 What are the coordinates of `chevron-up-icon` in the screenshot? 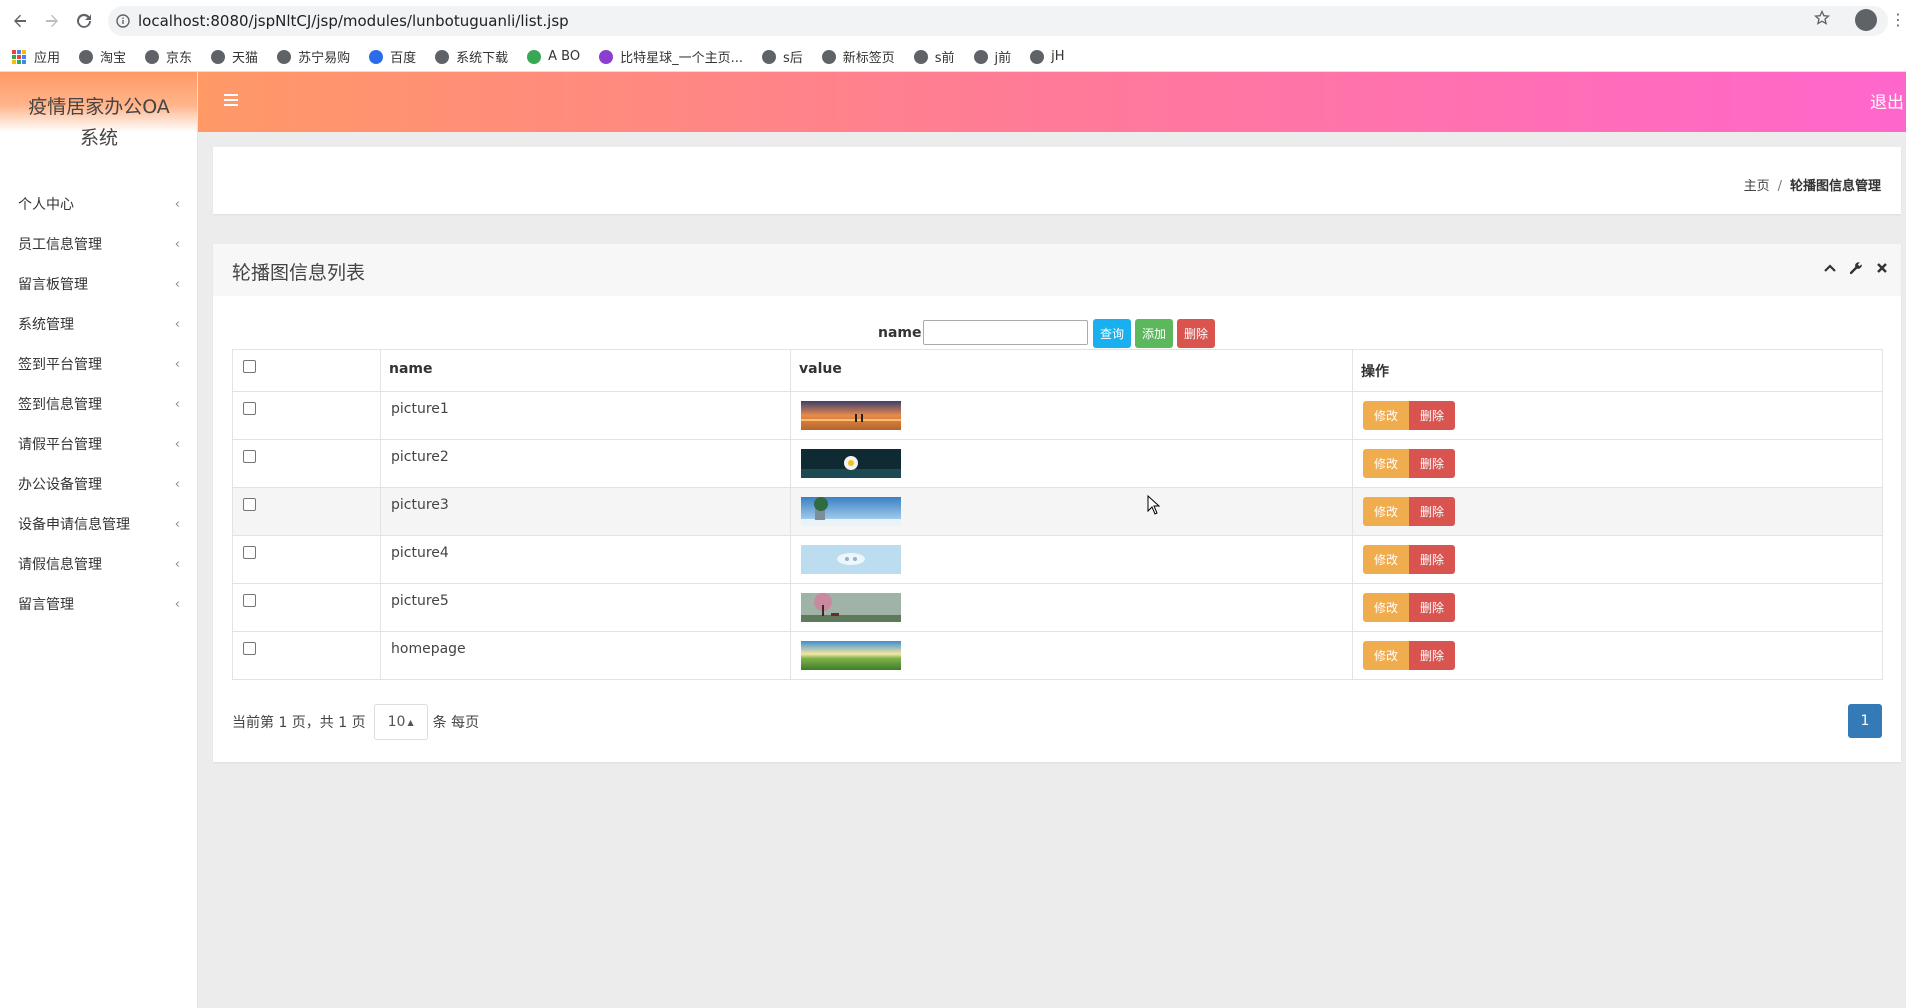 It's located at (1830, 268).